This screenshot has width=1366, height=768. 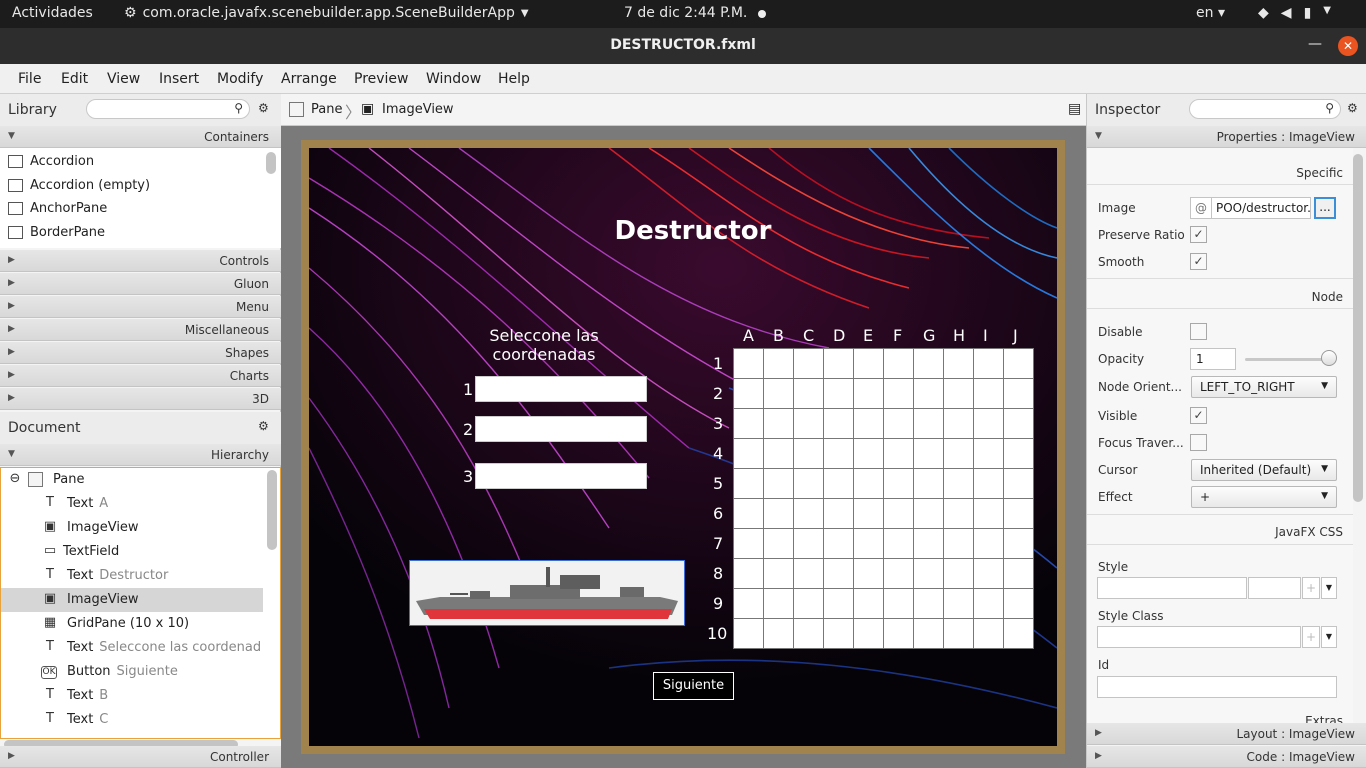 What do you see at coordinates (140, 137) in the screenshot?
I see `section-containers: ▼ Containers` at bounding box center [140, 137].